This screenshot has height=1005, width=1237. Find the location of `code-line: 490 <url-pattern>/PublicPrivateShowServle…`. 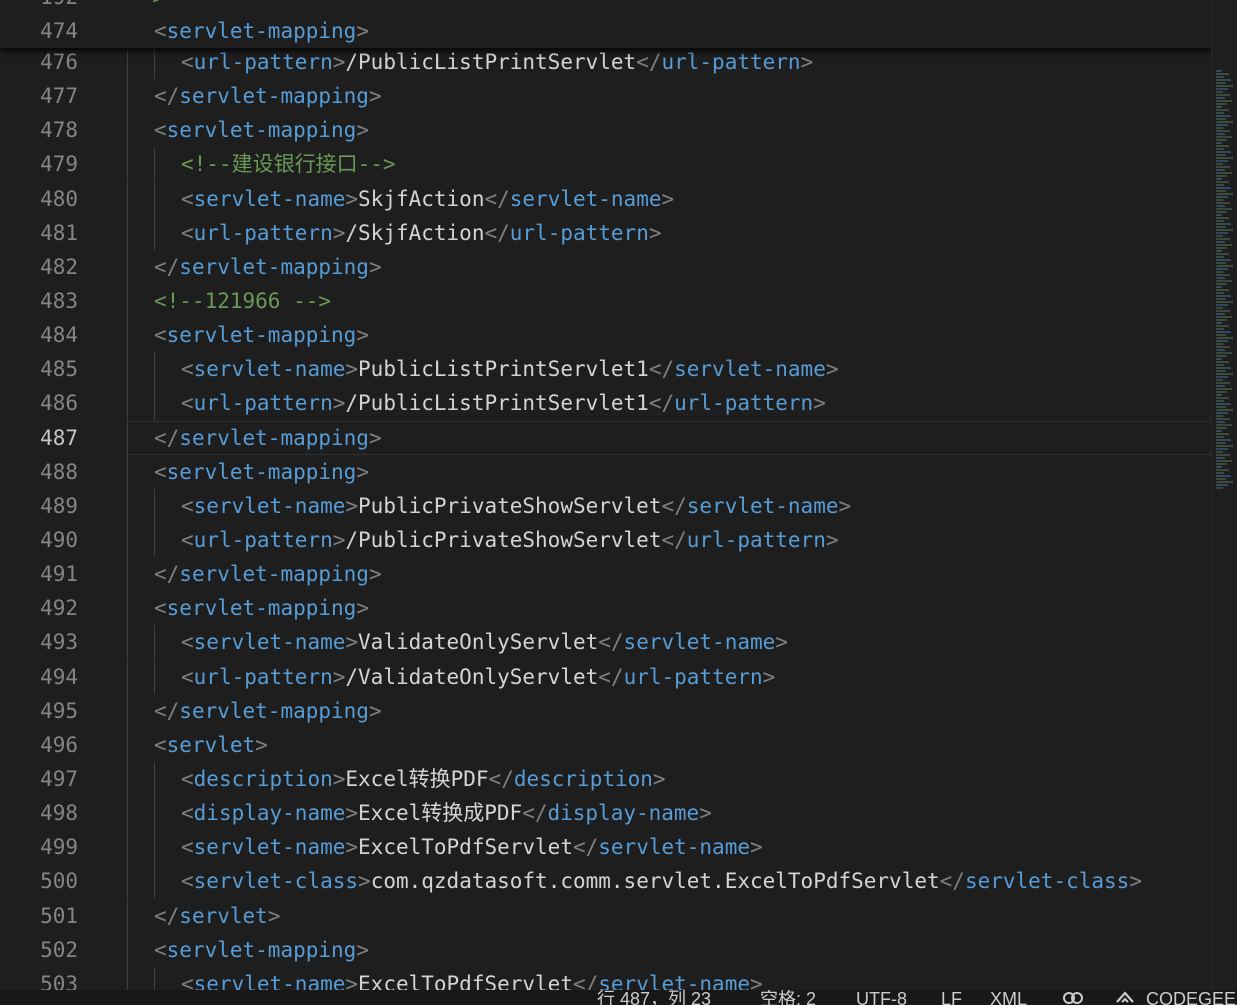

code-line: 490 <url-pattern>/PublicPrivateShowServle… is located at coordinates (606, 539).